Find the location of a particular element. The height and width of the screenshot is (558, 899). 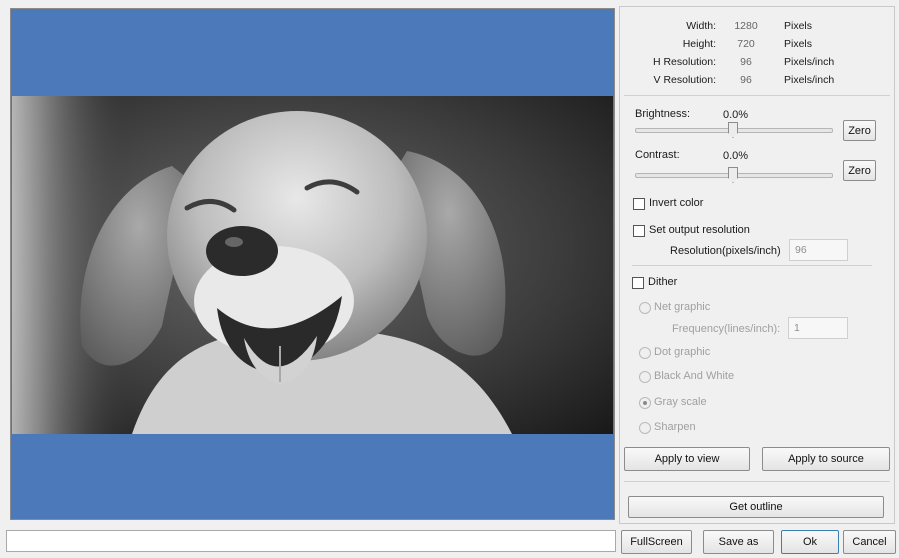

contrast-label: Contrast: is located at coordinates (657, 155).